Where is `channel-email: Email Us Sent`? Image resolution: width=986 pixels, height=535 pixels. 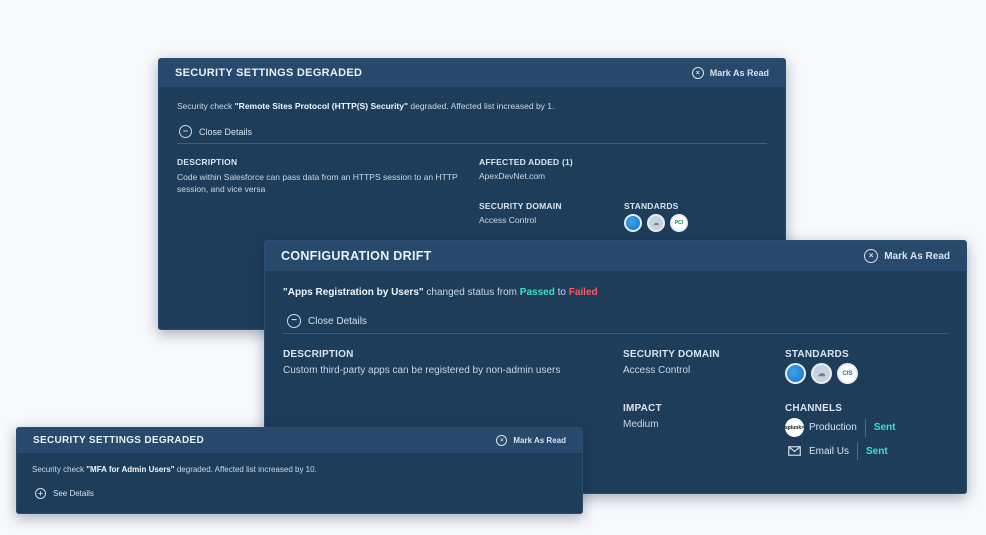 channel-email: Email Us Sent is located at coordinates (836, 451).